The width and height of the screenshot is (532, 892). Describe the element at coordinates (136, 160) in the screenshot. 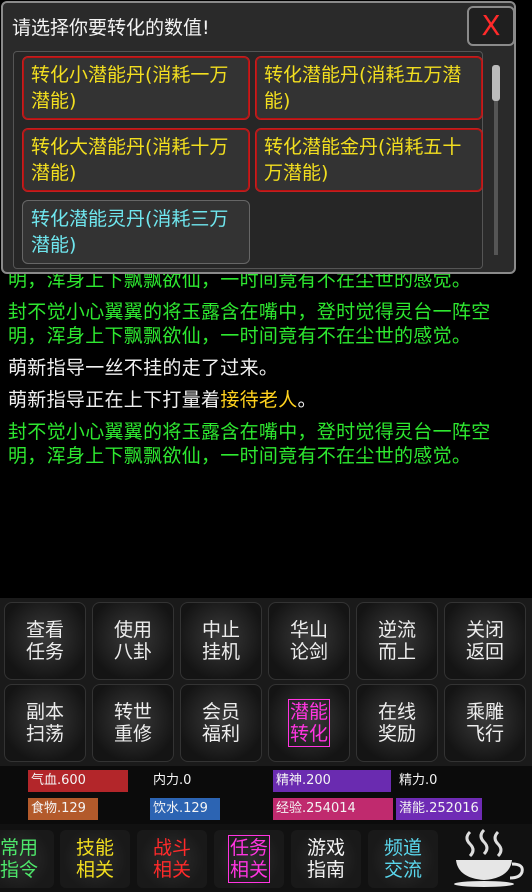

I see `option-big-pill: 转化大潜能丹(消耗十万潜能)` at that location.